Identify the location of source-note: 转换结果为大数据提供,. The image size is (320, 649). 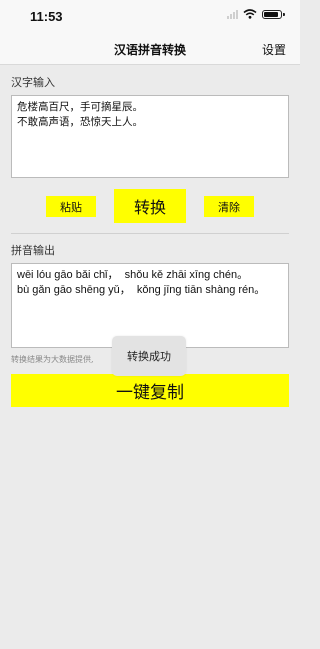
(52, 359).